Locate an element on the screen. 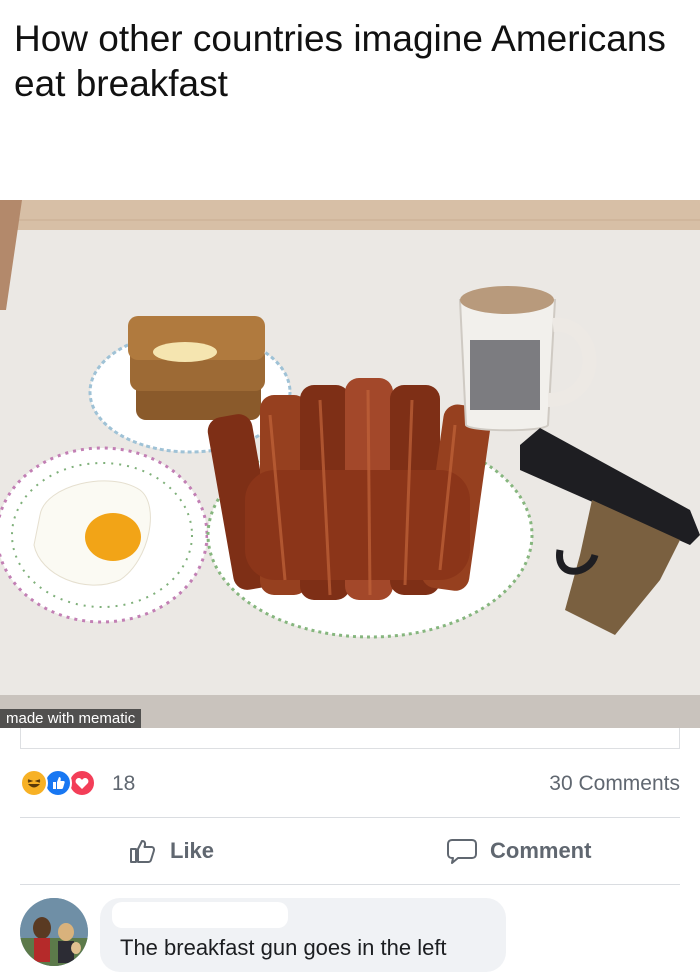  redacted-author-name is located at coordinates (200, 915).